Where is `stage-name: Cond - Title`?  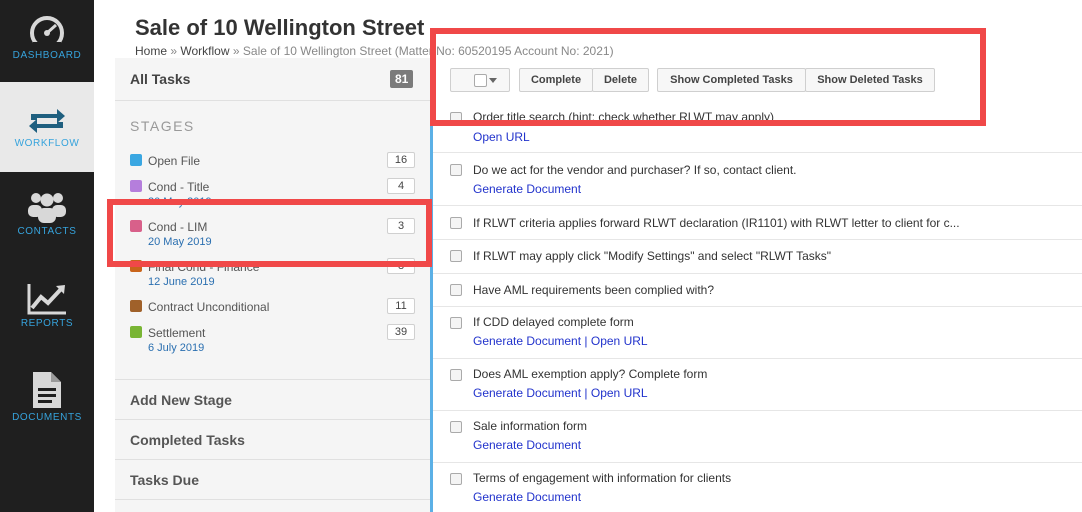
stage-name: Cond - Title is located at coordinates (179, 187).